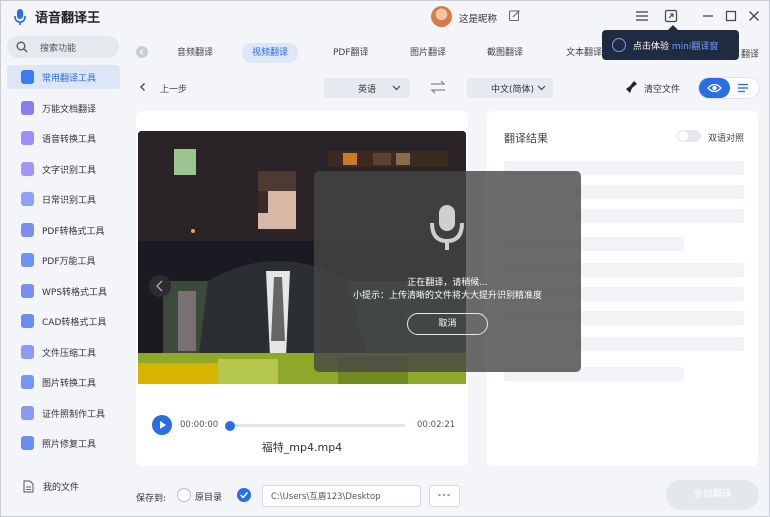 The width and height of the screenshot is (770, 517). Describe the element at coordinates (447, 271) in the screenshot. I see `translating-overlay: 正在翻译，请稍候... 小提示：上传清晰的文件将大大提升识别精准度 取消` at that location.